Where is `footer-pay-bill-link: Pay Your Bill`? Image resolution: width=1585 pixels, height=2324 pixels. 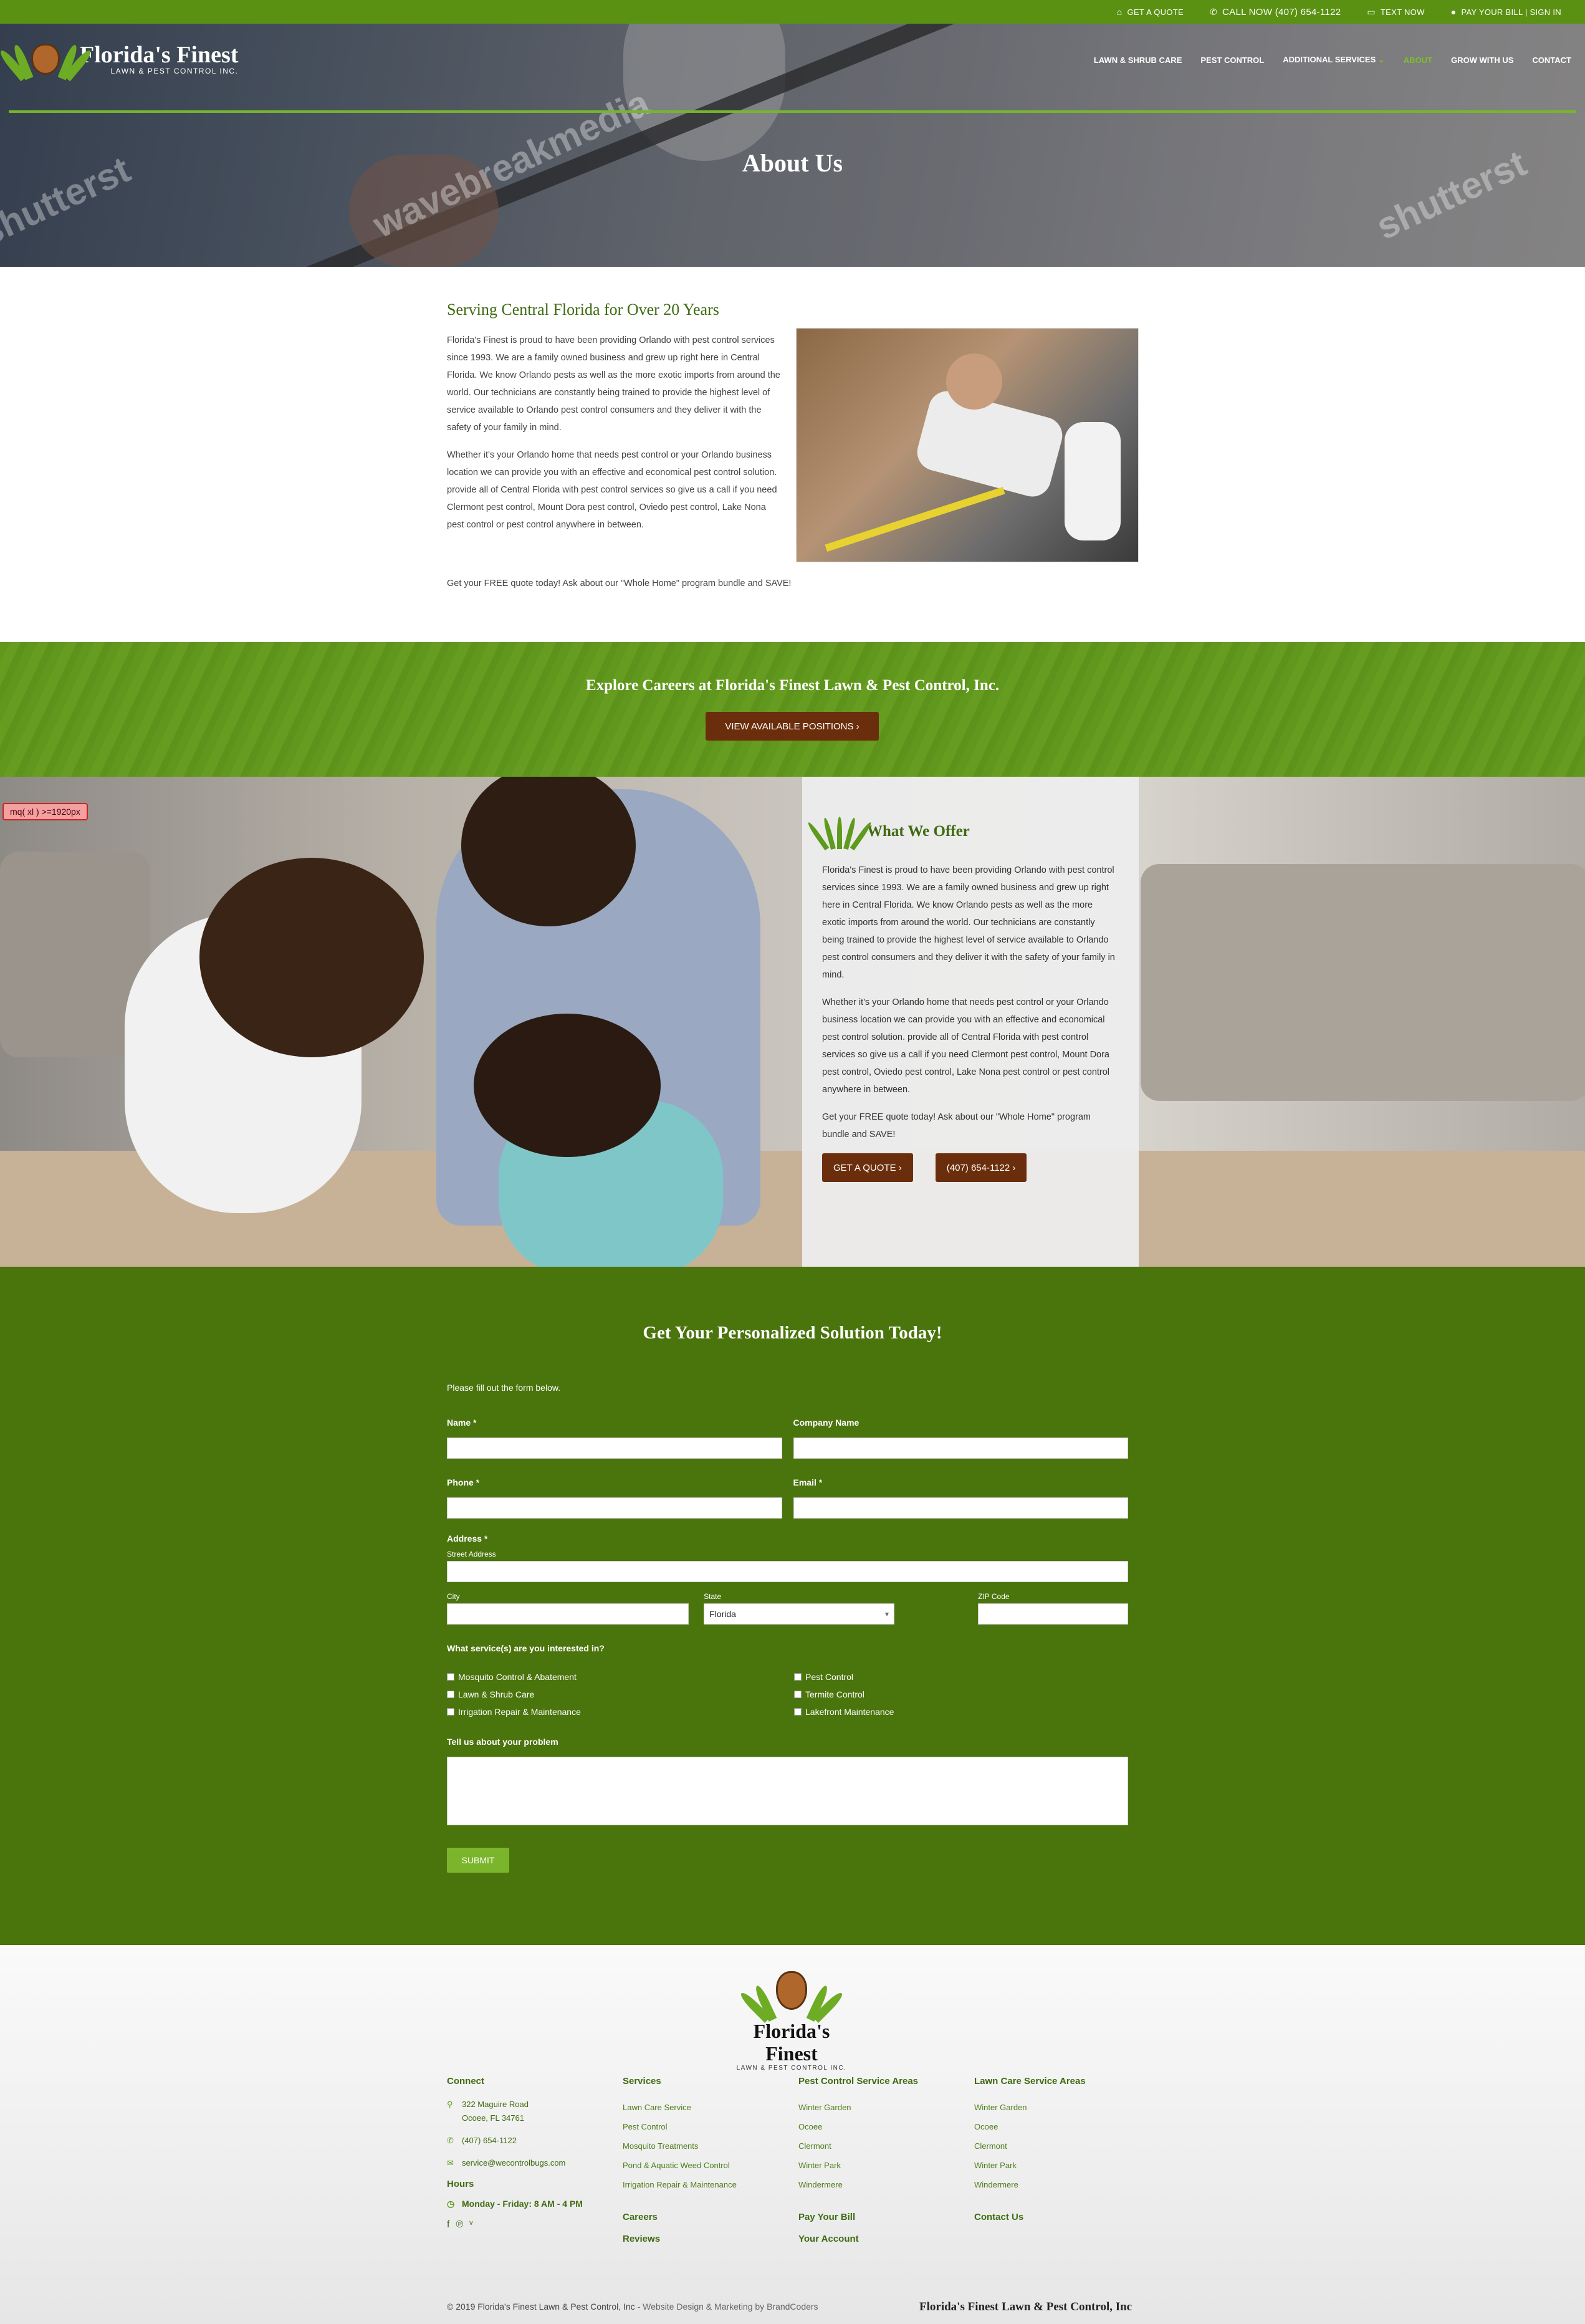 footer-pay-bill-link: Pay Your Bill is located at coordinates (886, 2217).